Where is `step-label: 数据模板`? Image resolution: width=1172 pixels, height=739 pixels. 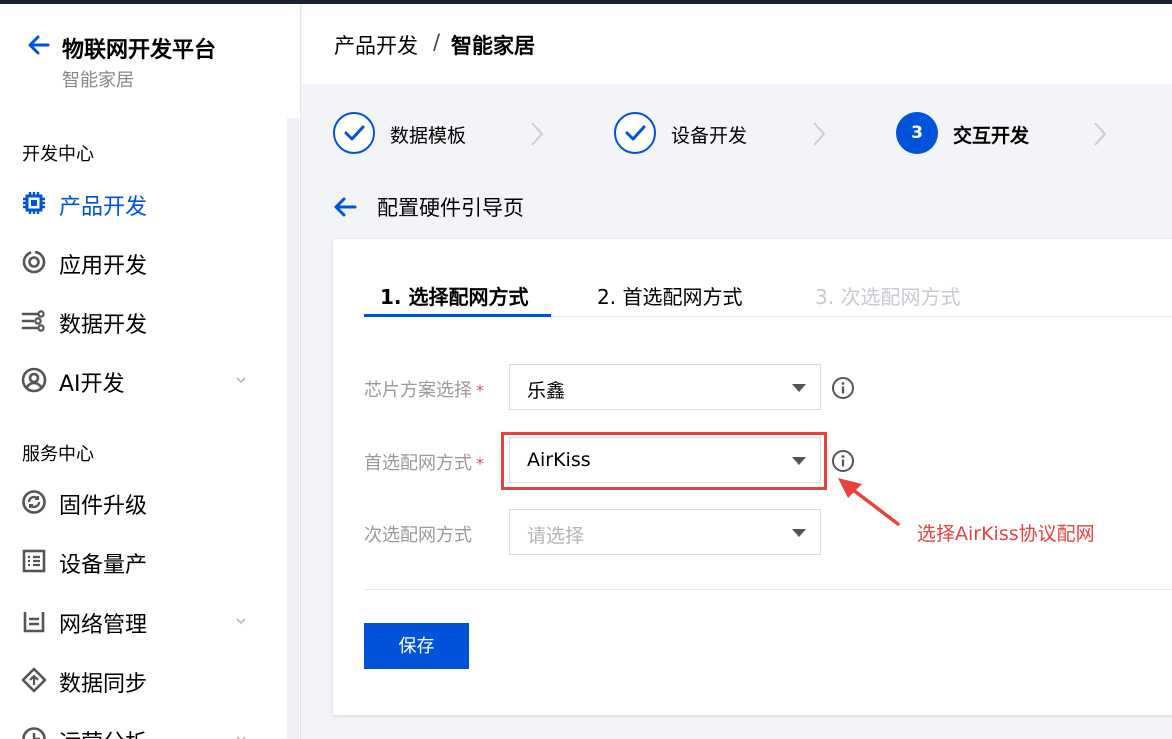 step-label: 数据模板 is located at coordinates (428, 136).